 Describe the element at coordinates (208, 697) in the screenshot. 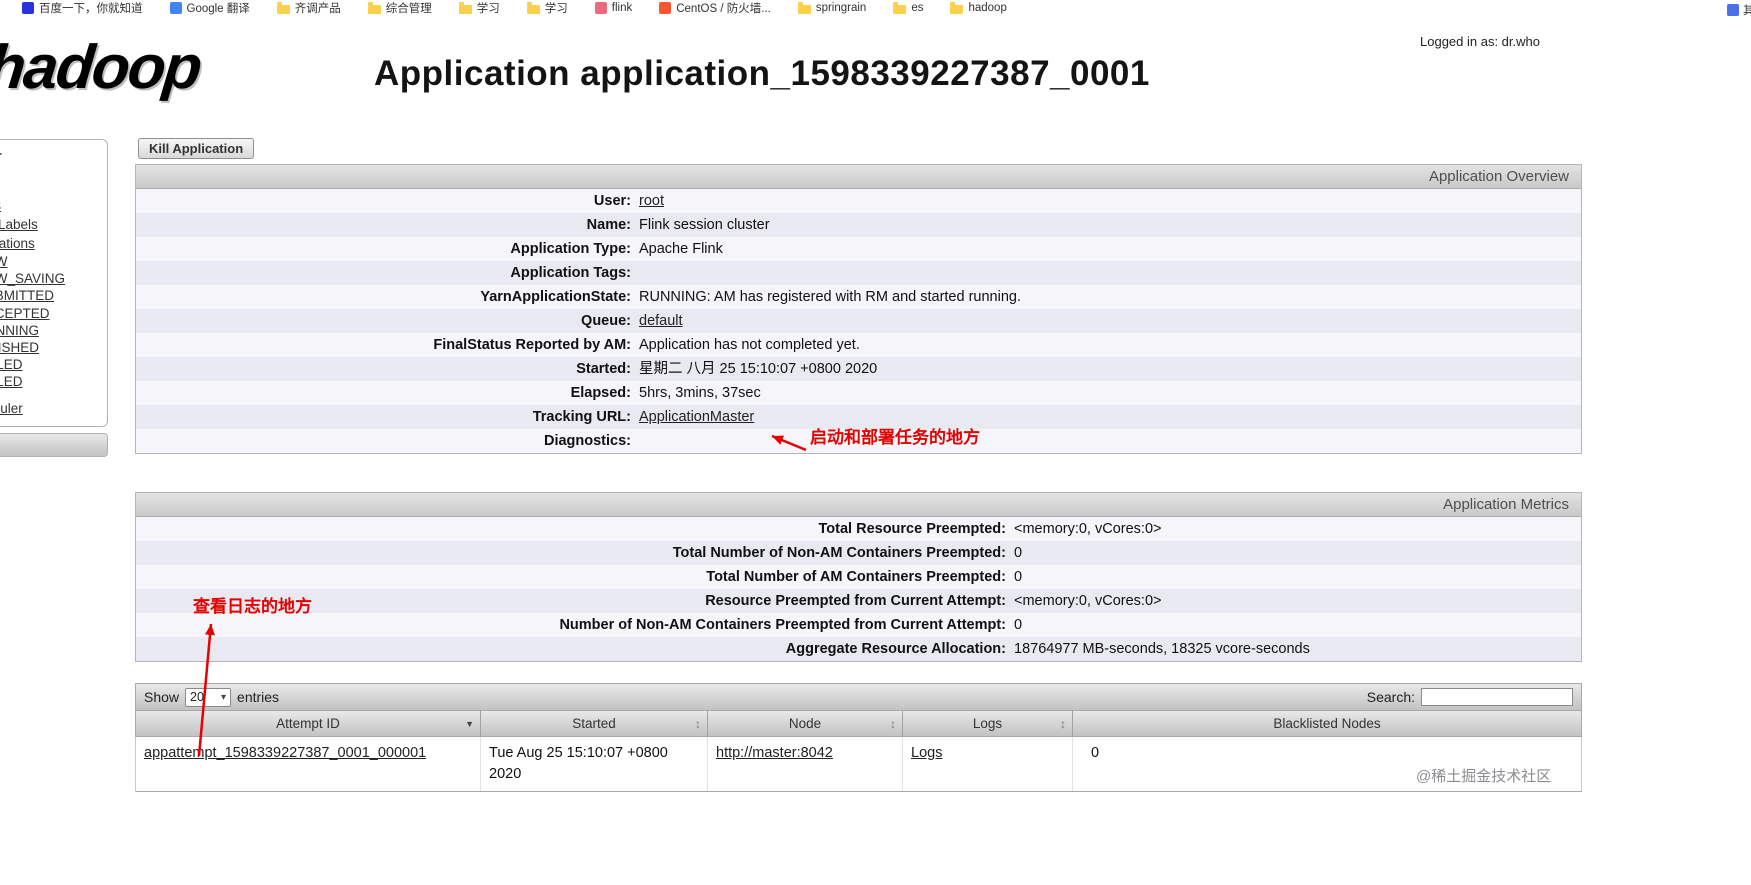

I see `page-size-select: 20 ▾` at that location.